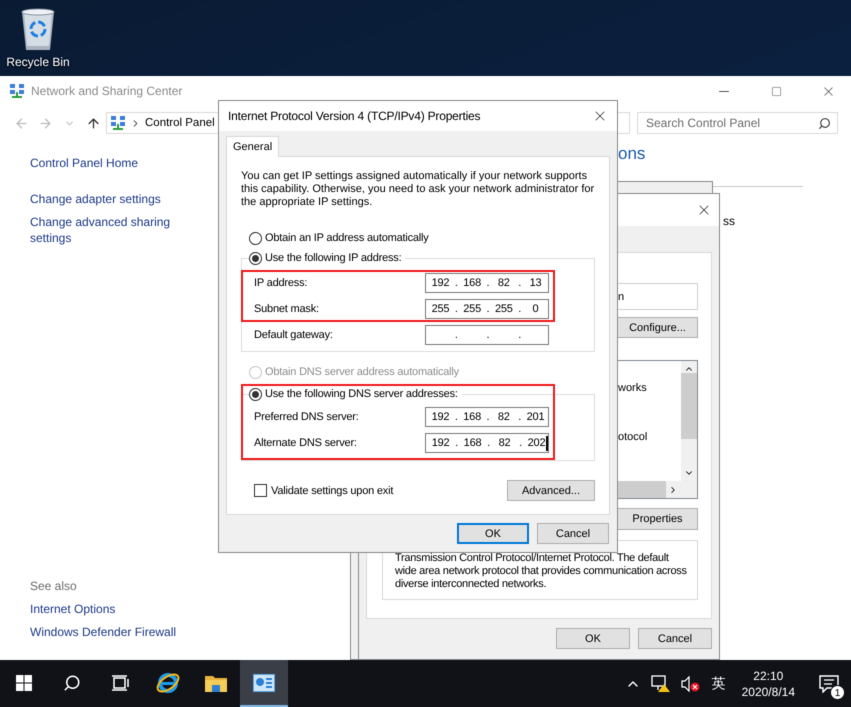 The height and width of the screenshot is (707, 851). I want to click on field-label: Default gateway:, so click(294, 335).